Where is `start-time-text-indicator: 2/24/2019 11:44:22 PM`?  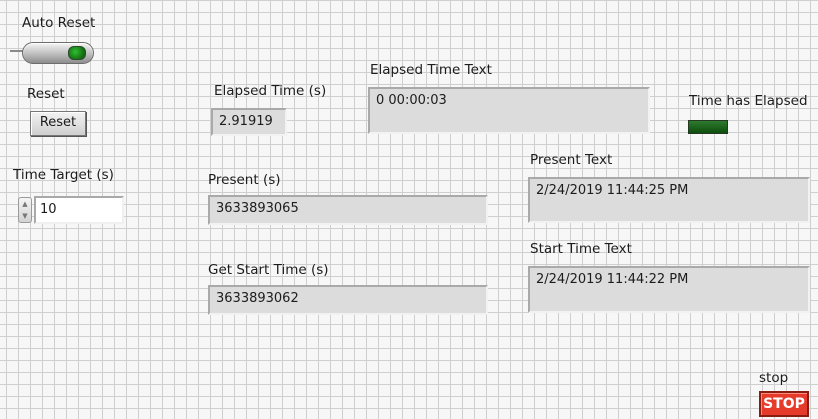
start-time-text-indicator: 2/24/2019 11:44:22 PM is located at coordinates (669, 289).